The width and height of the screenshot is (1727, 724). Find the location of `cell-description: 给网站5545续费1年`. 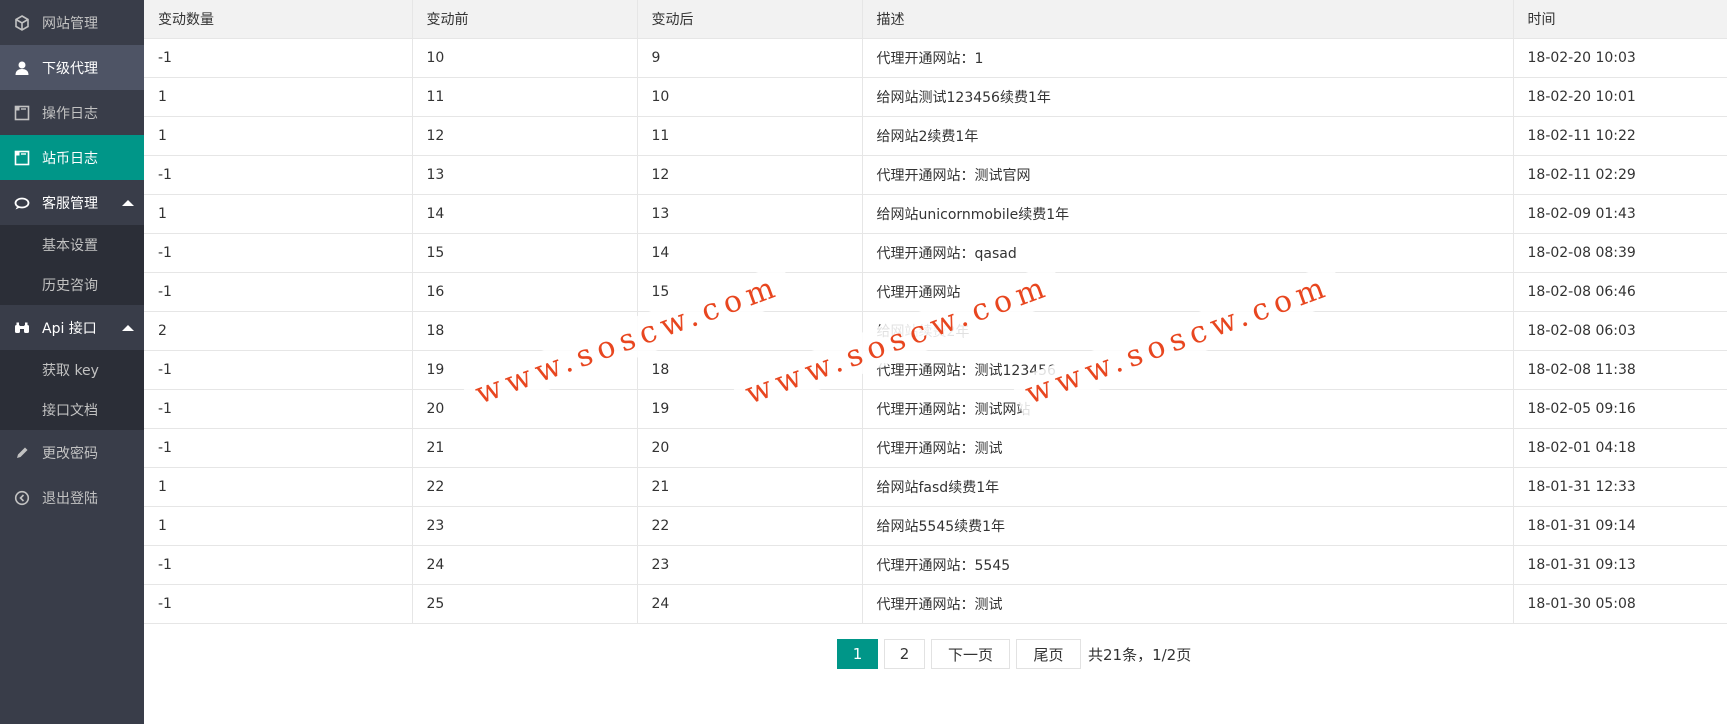

cell-description: 给网站5545续费1年 is located at coordinates (1187, 525).